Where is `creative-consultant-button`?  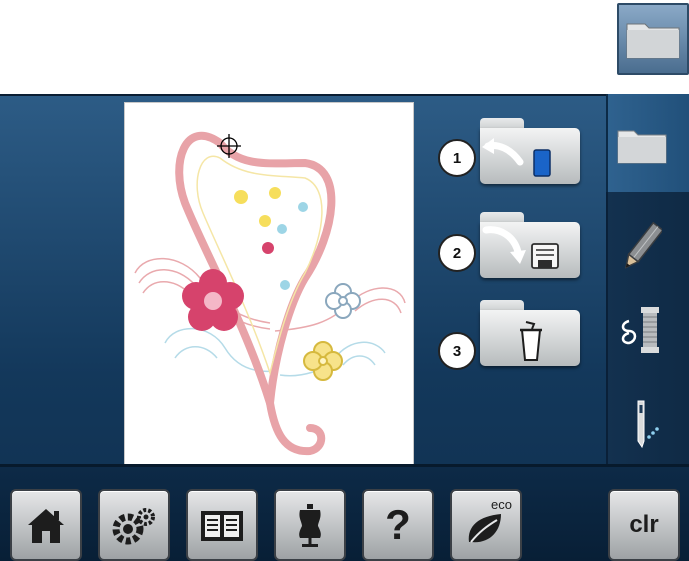 creative-consultant-button is located at coordinates (310, 525).